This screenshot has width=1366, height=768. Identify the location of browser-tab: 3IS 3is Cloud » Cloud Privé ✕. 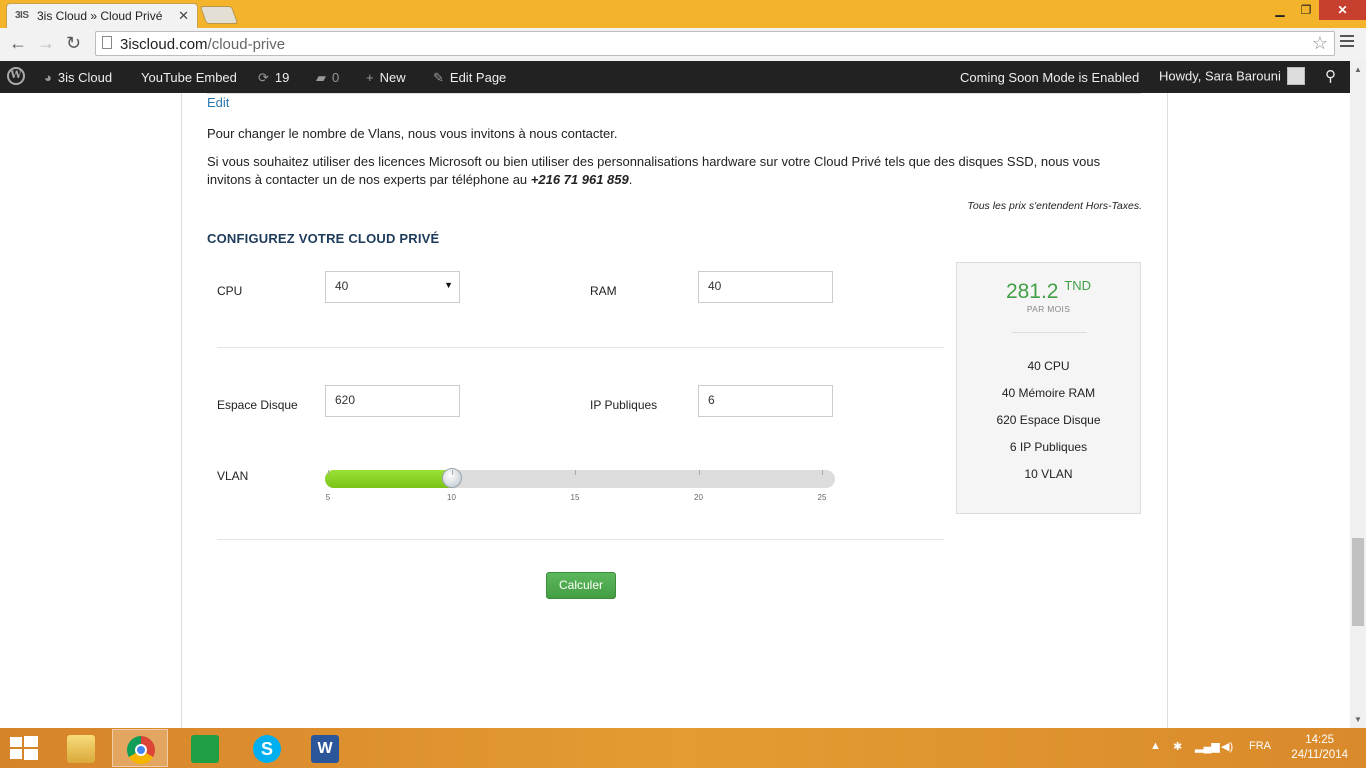
(102, 15).